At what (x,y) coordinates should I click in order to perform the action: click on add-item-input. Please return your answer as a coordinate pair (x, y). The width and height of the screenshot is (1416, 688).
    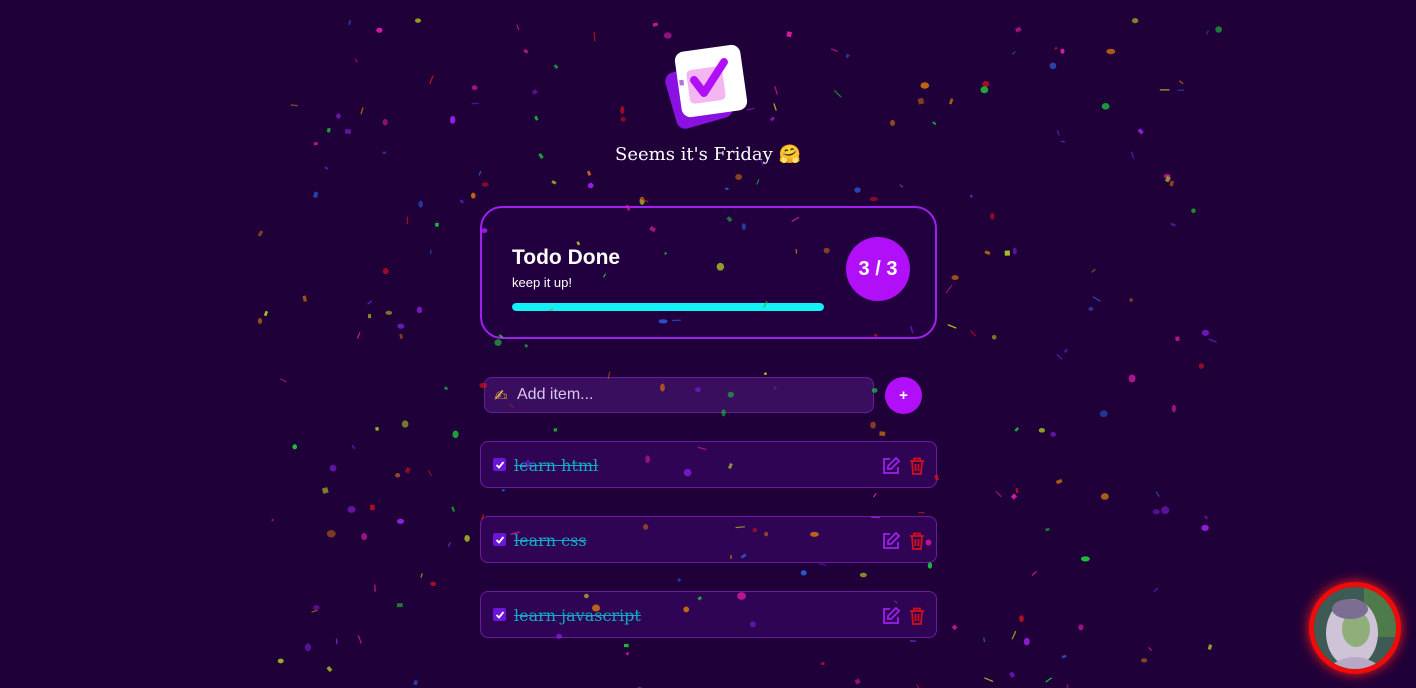
    Looking at the image, I should click on (679, 395).